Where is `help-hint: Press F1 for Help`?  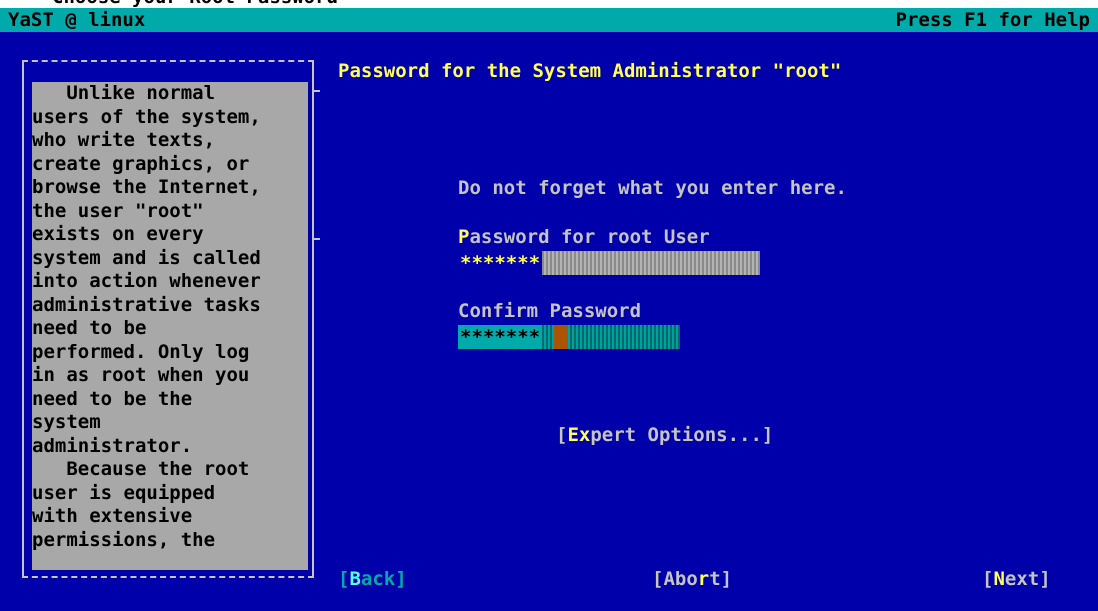 help-hint: Press F1 for Help is located at coordinates (992, 20).